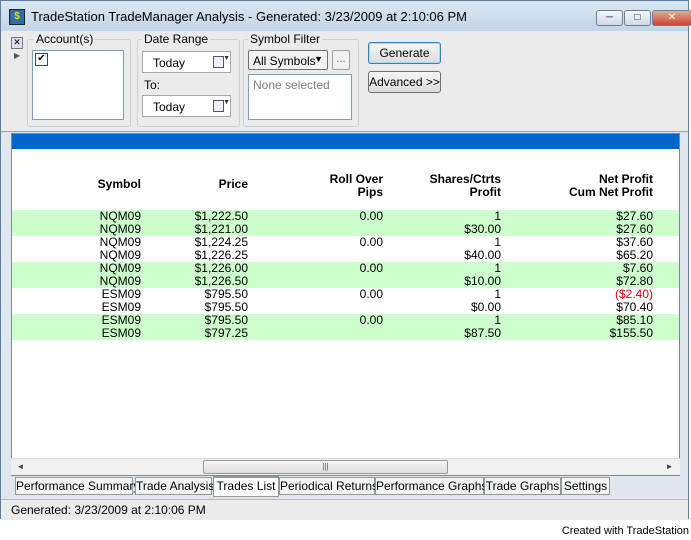 The width and height of the screenshot is (691, 540). I want to click on header-profit: Profit, so click(485, 192).